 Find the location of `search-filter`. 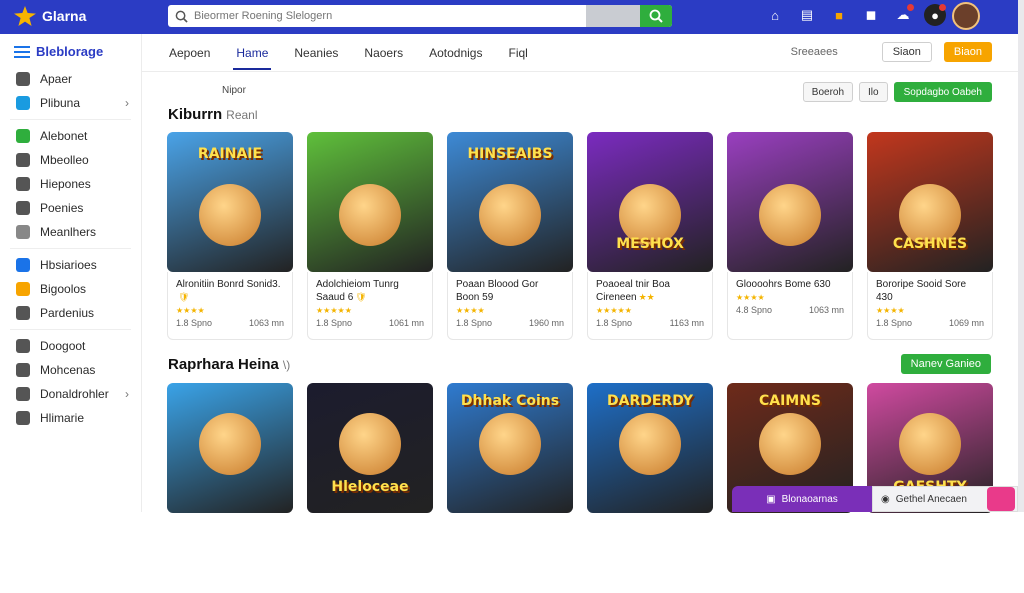

search-filter is located at coordinates (613, 16).